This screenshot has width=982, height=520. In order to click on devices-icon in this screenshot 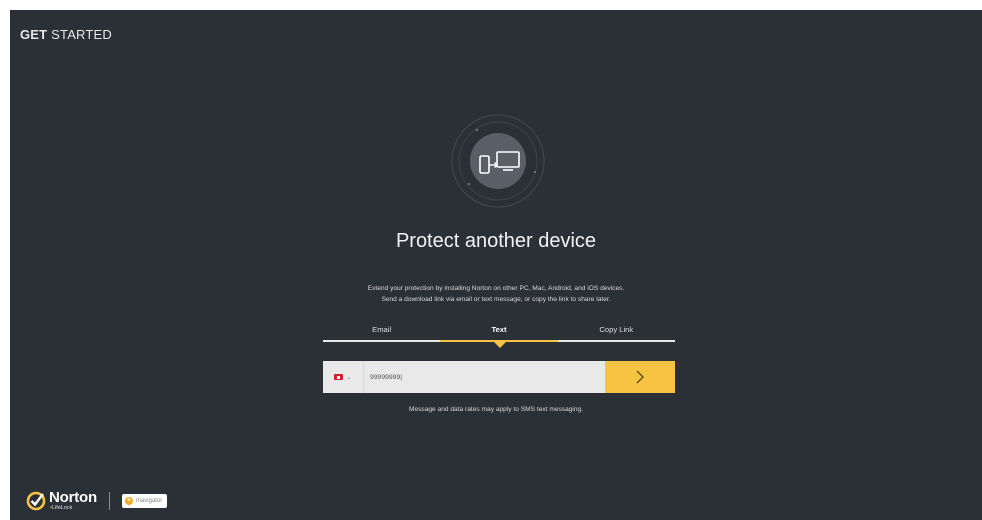, I will do `click(498, 161)`.